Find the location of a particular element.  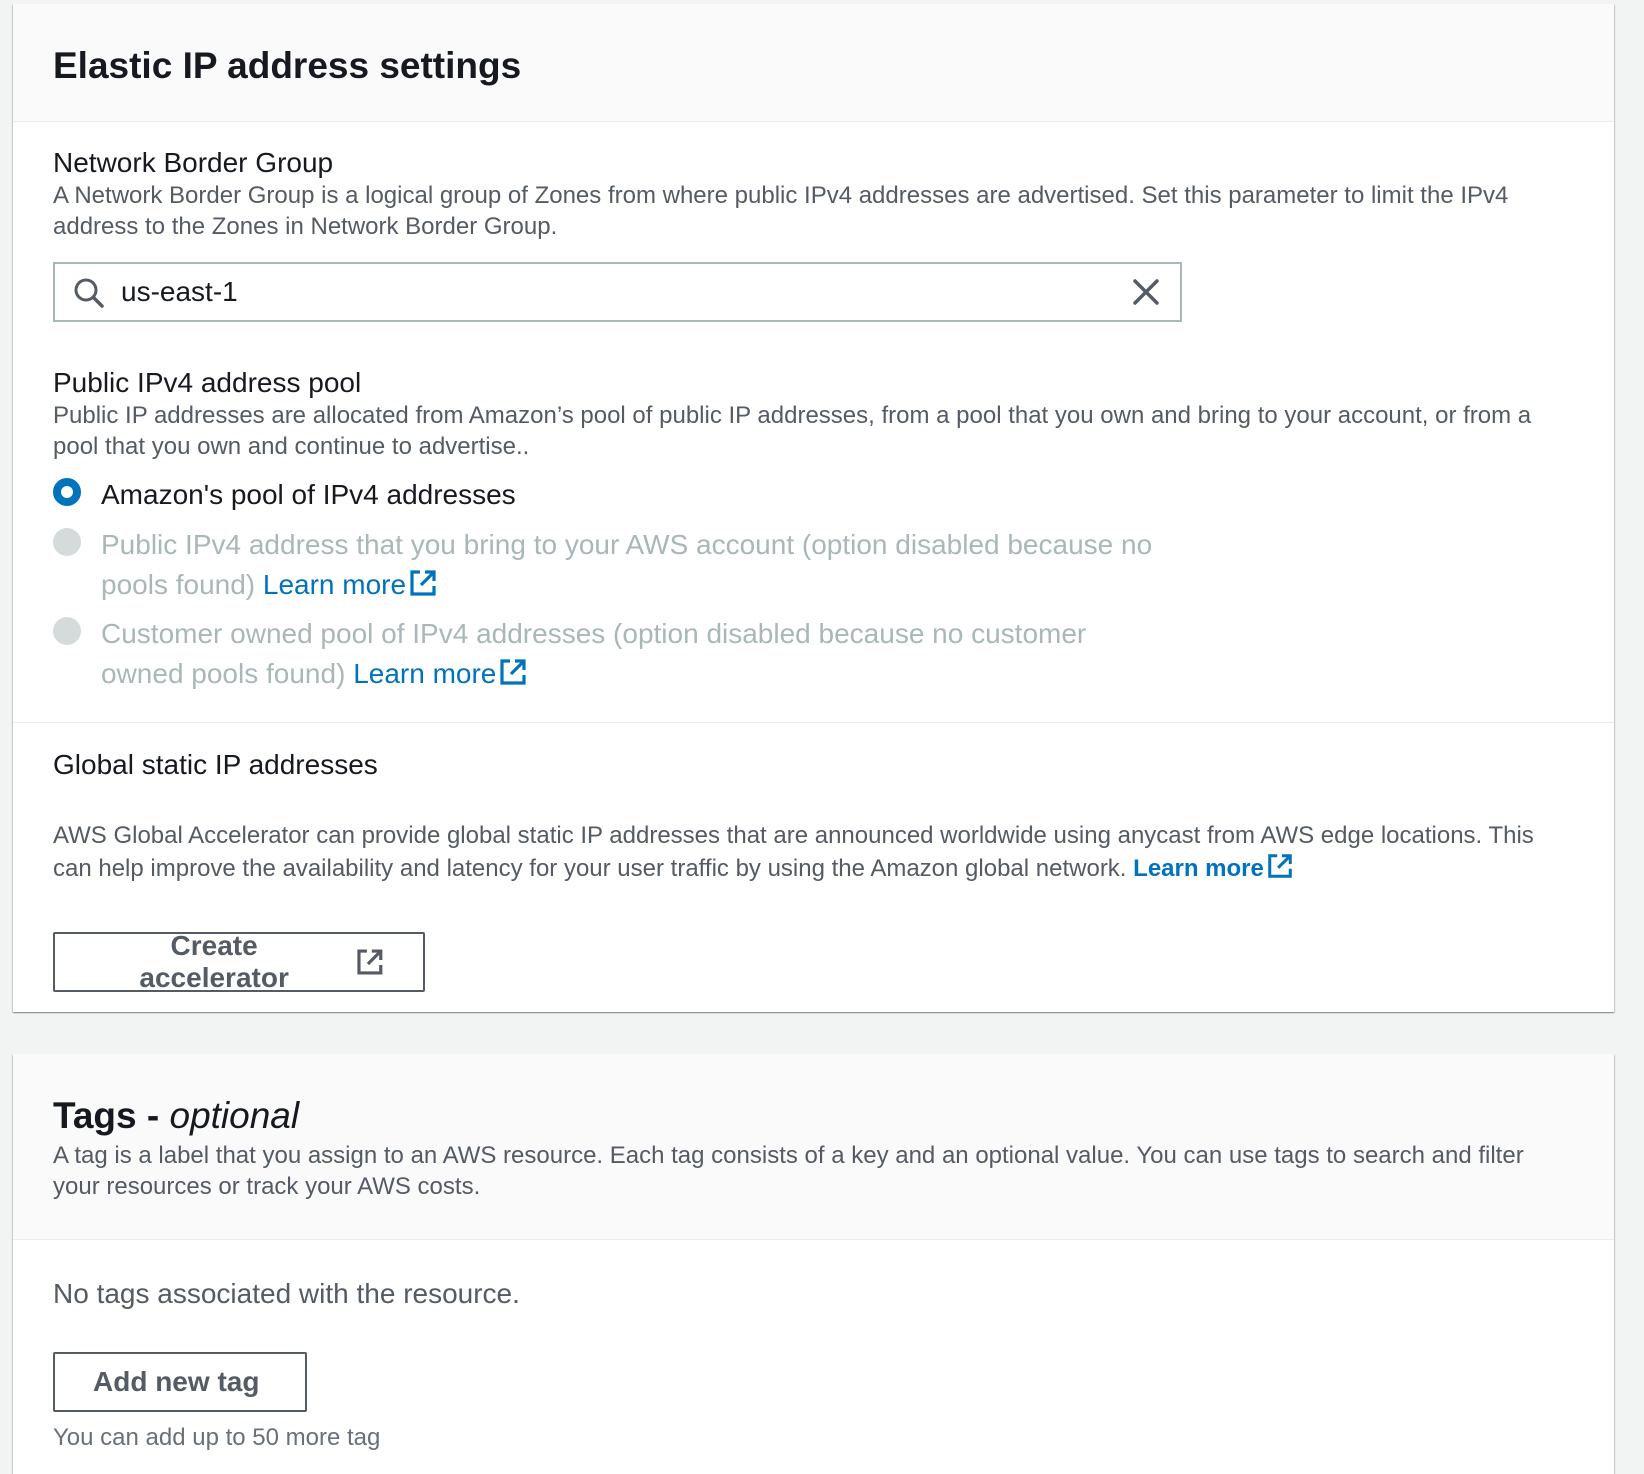

create-accelerator-label: Create accelerator is located at coordinates (214, 961).